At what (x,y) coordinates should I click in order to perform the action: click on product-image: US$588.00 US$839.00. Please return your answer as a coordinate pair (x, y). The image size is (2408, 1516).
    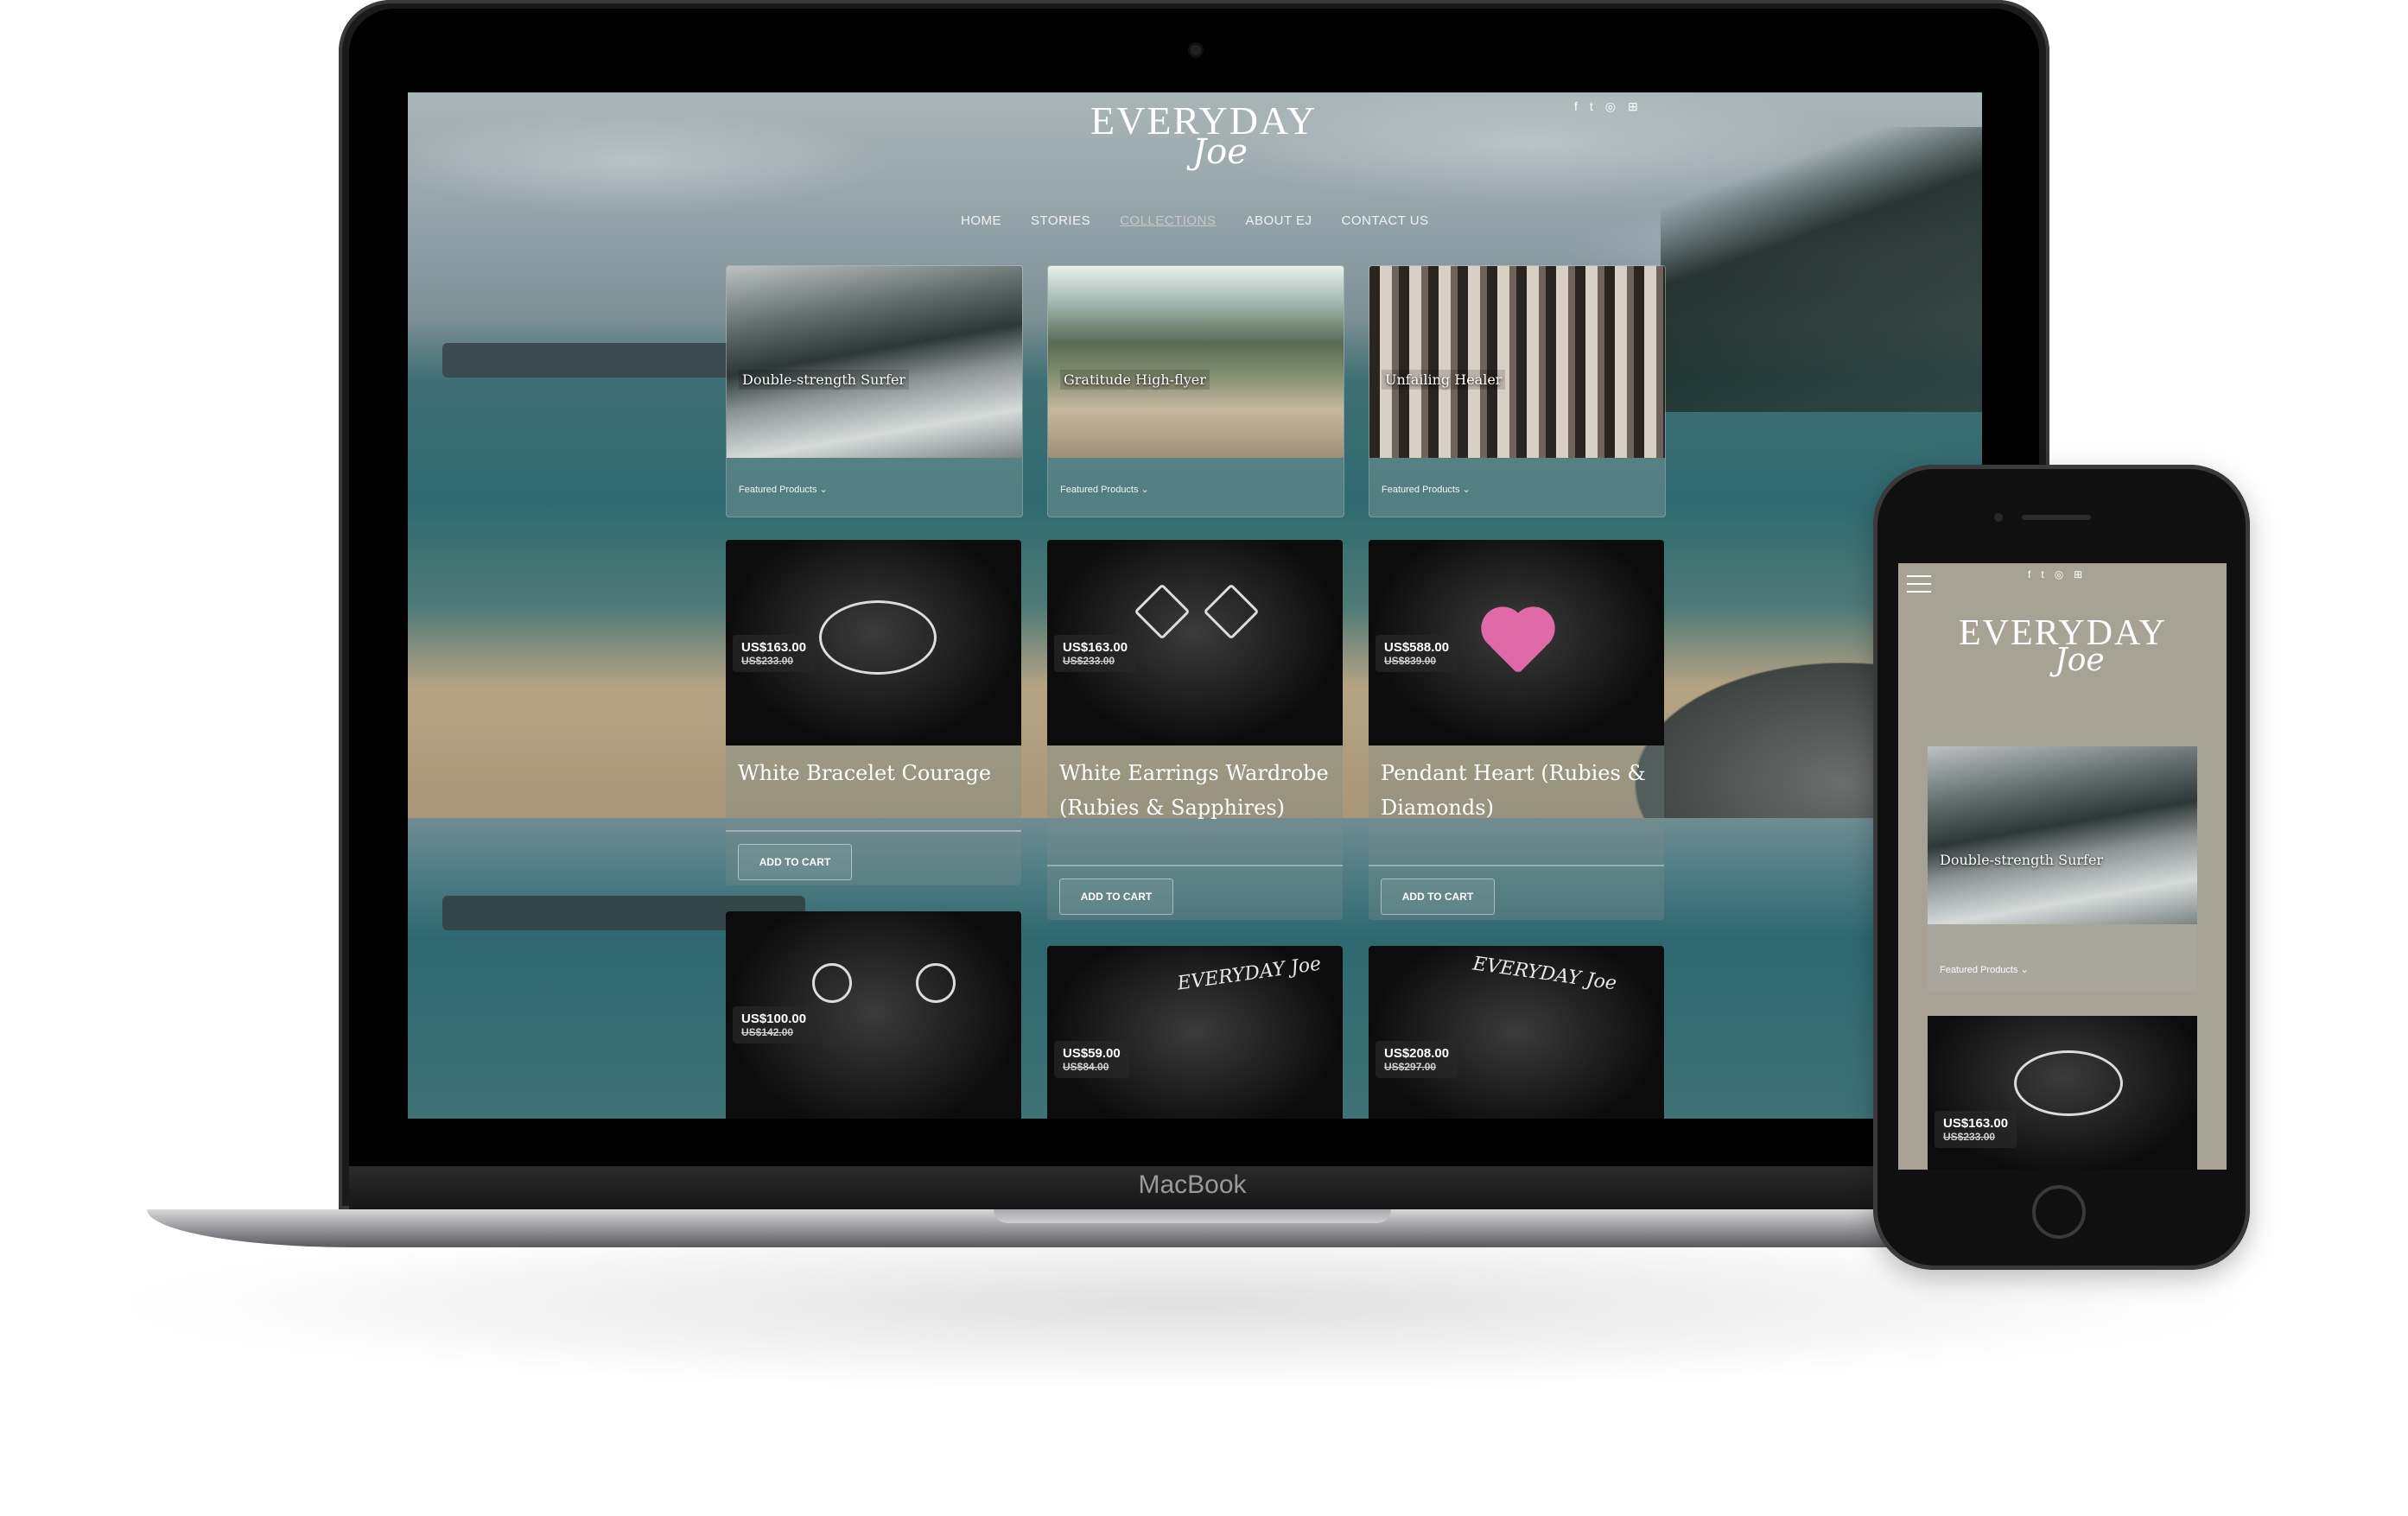
    Looking at the image, I should click on (1516, 642).